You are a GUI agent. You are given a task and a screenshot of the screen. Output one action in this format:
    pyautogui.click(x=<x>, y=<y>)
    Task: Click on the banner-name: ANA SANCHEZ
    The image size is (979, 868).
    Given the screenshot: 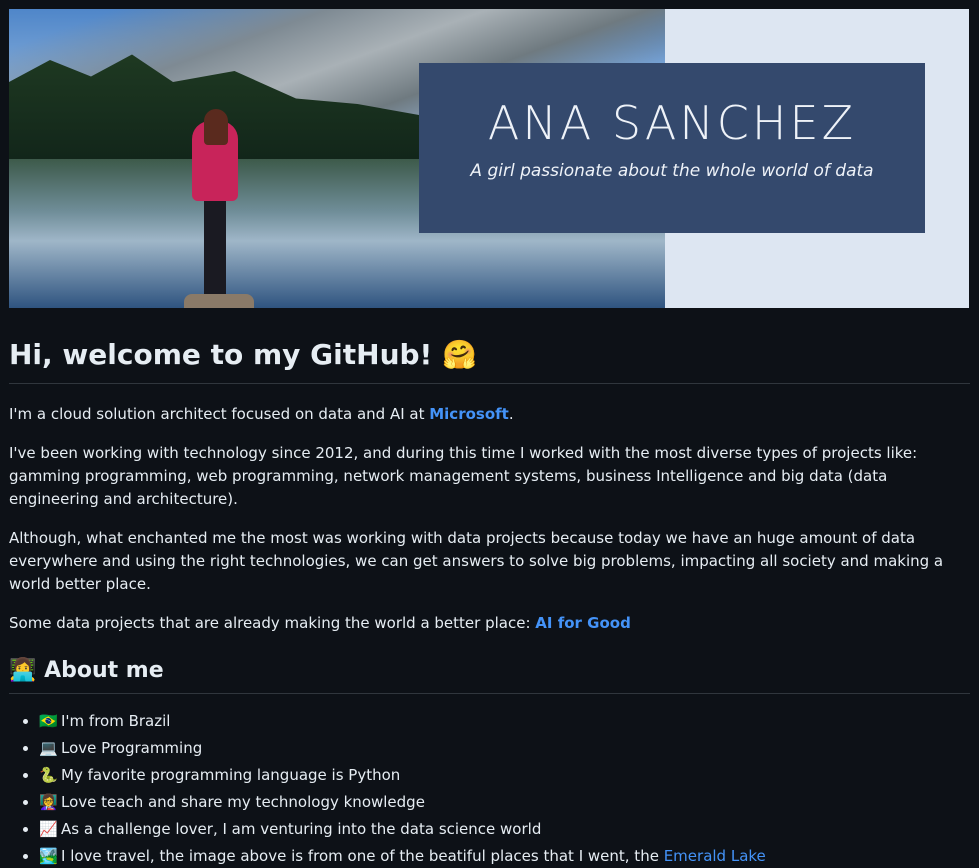 What is the action you would take?
    pyautogui.click(x=672, y=123)
    